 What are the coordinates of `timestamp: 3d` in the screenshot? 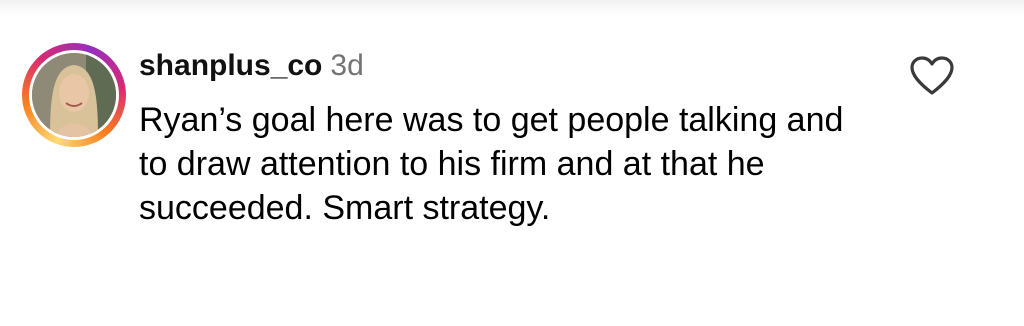 It's located at (347, 65).